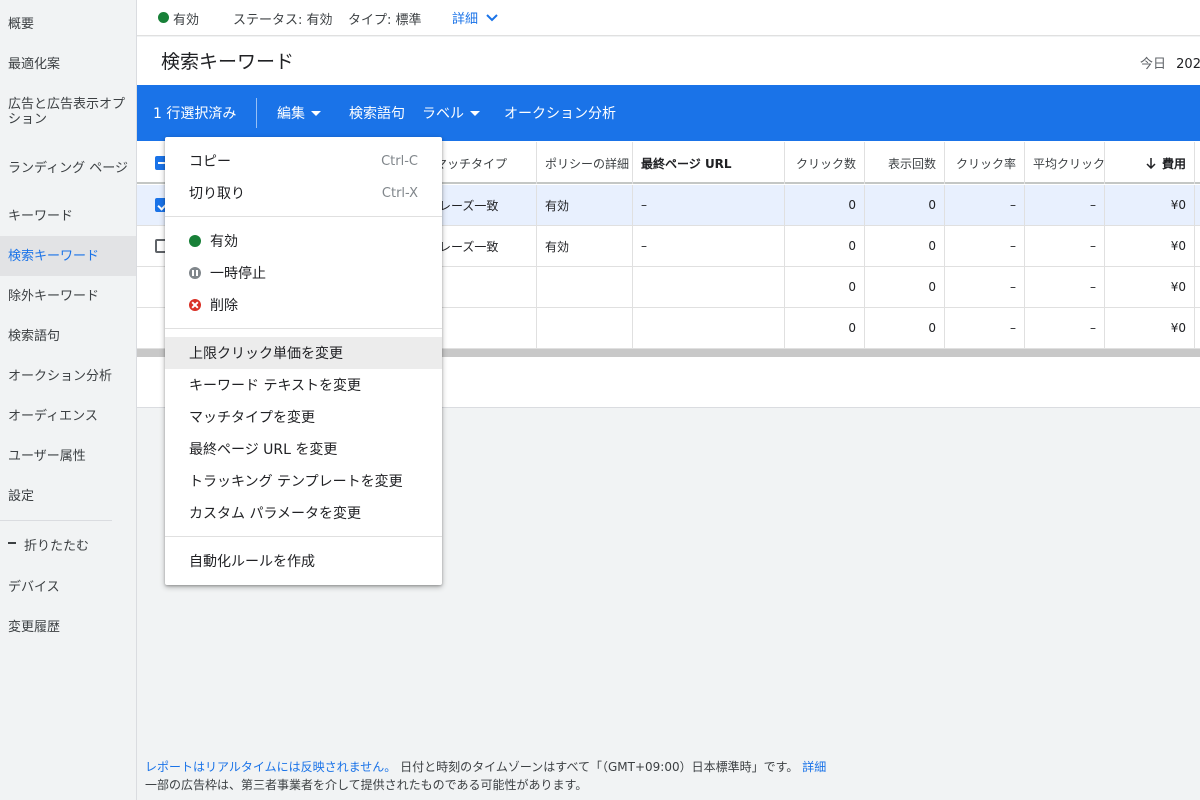 This screenshot has width=1200, height=800. I want to click on search-terms-button: 検索語句, so click(377, 113).